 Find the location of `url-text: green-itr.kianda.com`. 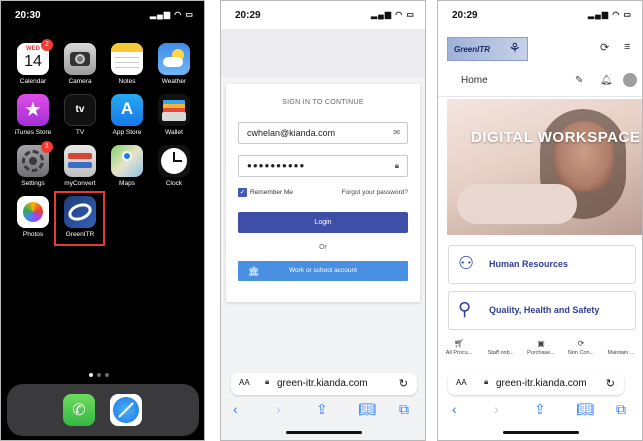

url-text: green-itr.kianda.com is located at coordinates (322, 383).